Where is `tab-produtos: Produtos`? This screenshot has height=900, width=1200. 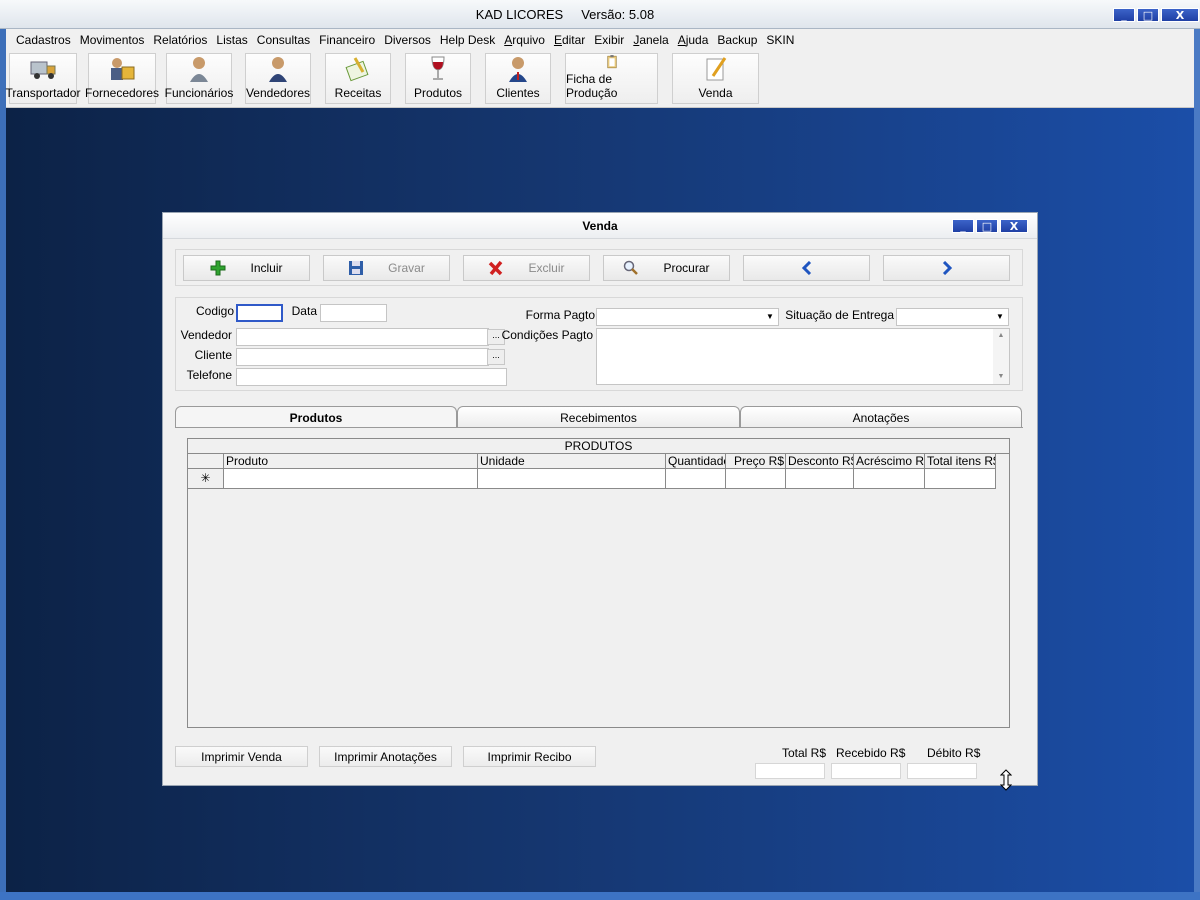
tab-produtos: Produtos is located at coordinates (316, 417).